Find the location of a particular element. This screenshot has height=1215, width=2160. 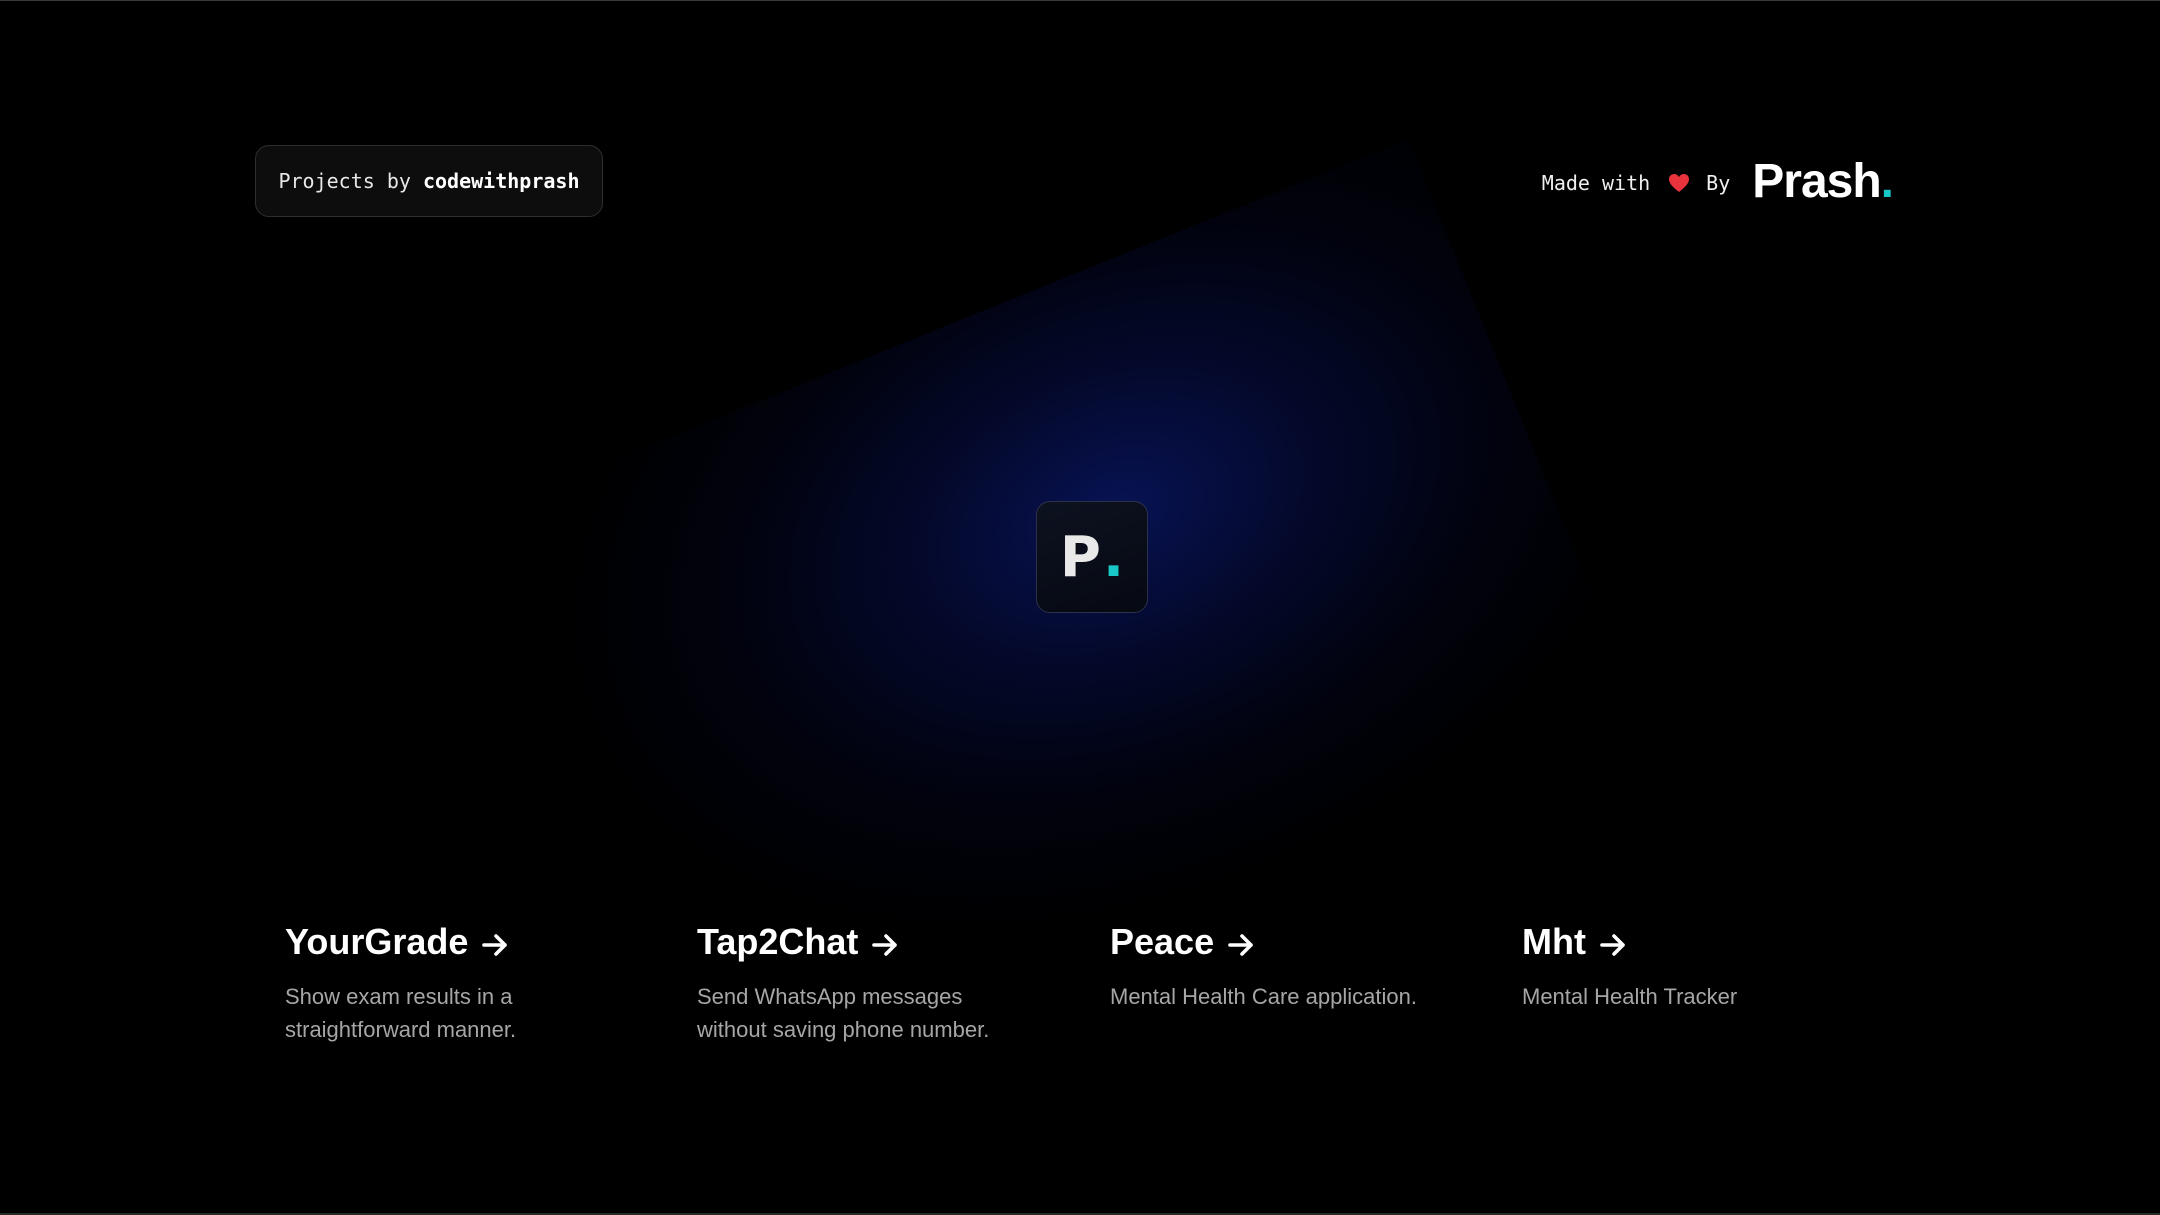

project-card-peace: Peace Mental Health Care application. is located at coordinates (1290, 965).